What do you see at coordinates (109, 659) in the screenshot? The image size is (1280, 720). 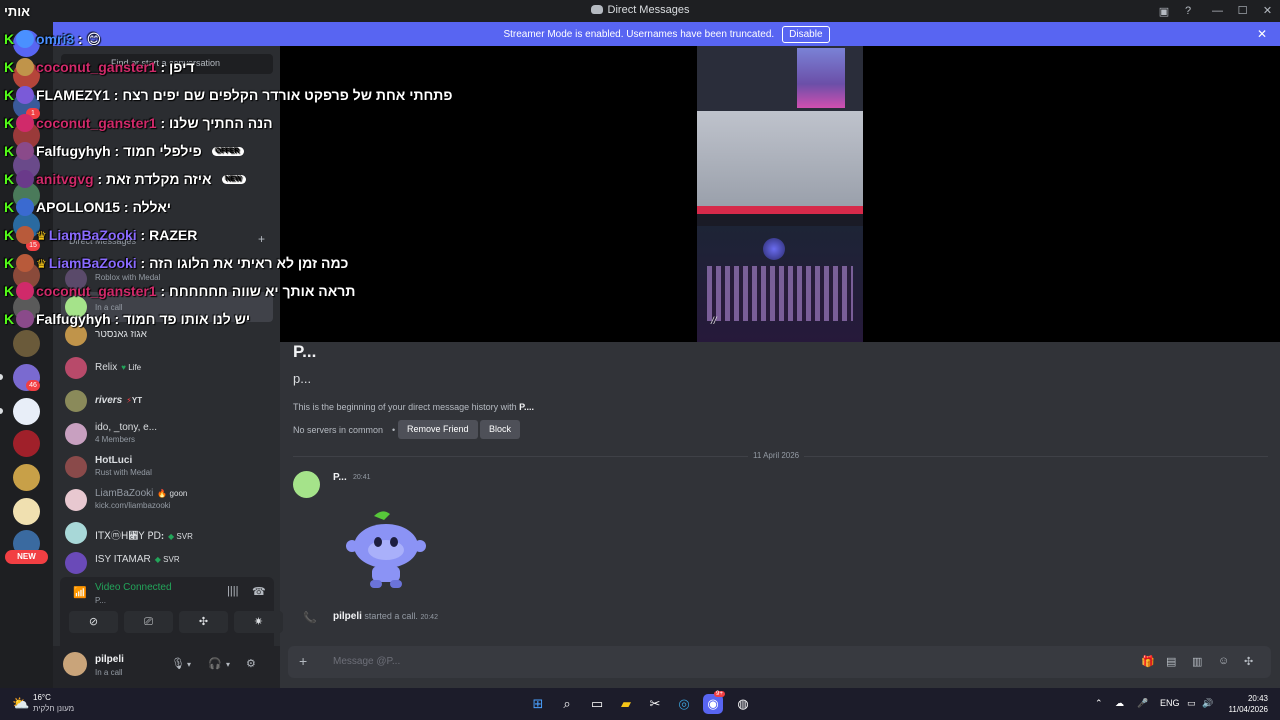 I see `user-name: pilpeli` at bounding box center [109, 659].